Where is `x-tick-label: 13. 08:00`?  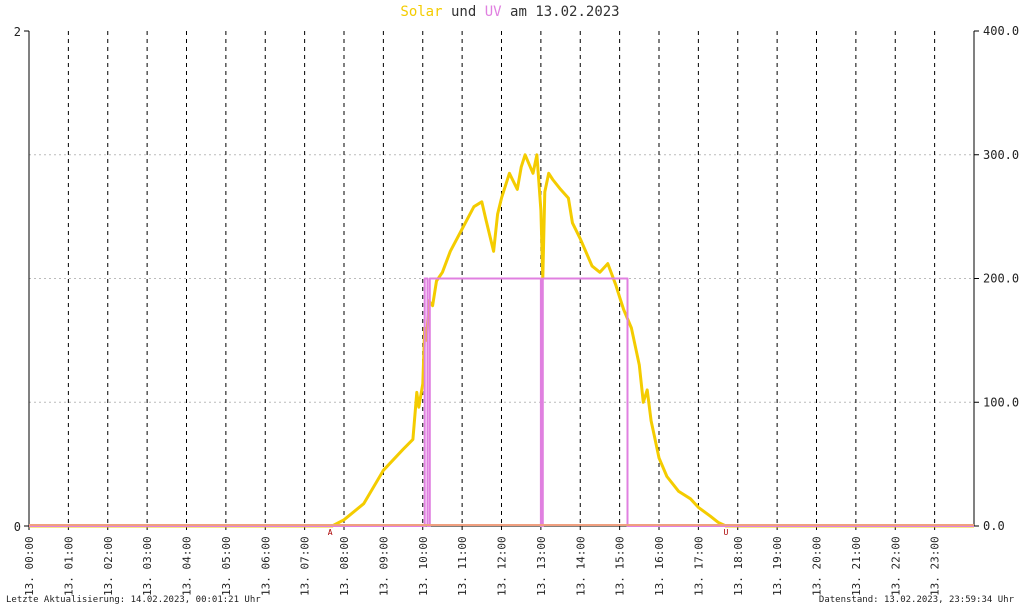
x-tick-label: 13. 08:00 is located at coordinates (344, 566).